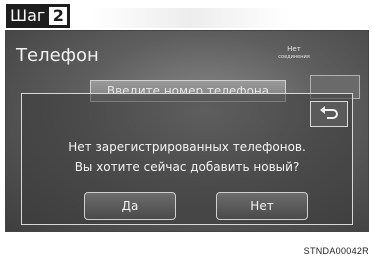 The width and height of the screenshot is (373, 260). What do you see at coordinates (294, 57) in the screenshot?
I see `status-line-2: соединения` at bounding box center [294, 57].